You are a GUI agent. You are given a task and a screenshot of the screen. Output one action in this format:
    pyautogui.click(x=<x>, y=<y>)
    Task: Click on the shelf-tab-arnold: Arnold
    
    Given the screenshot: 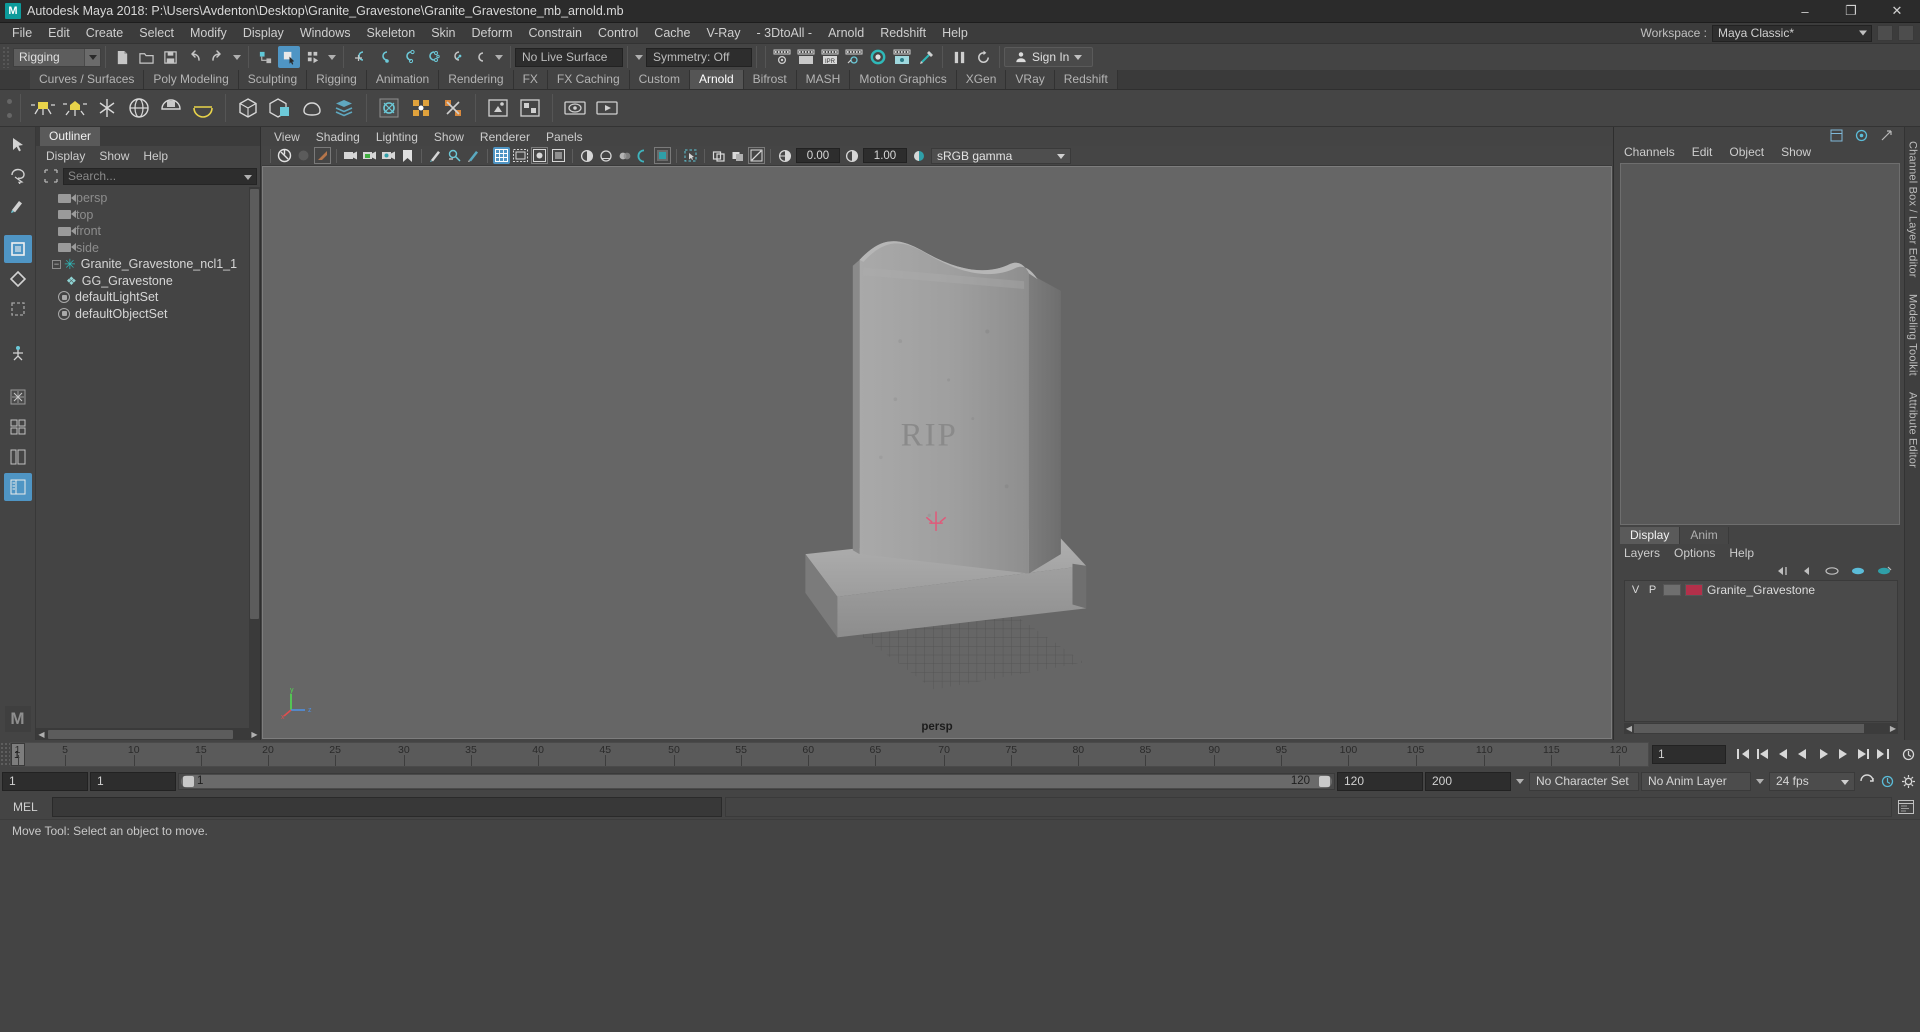 What is the action you would take?
    pyautogui.click(x=716, y=79)
    